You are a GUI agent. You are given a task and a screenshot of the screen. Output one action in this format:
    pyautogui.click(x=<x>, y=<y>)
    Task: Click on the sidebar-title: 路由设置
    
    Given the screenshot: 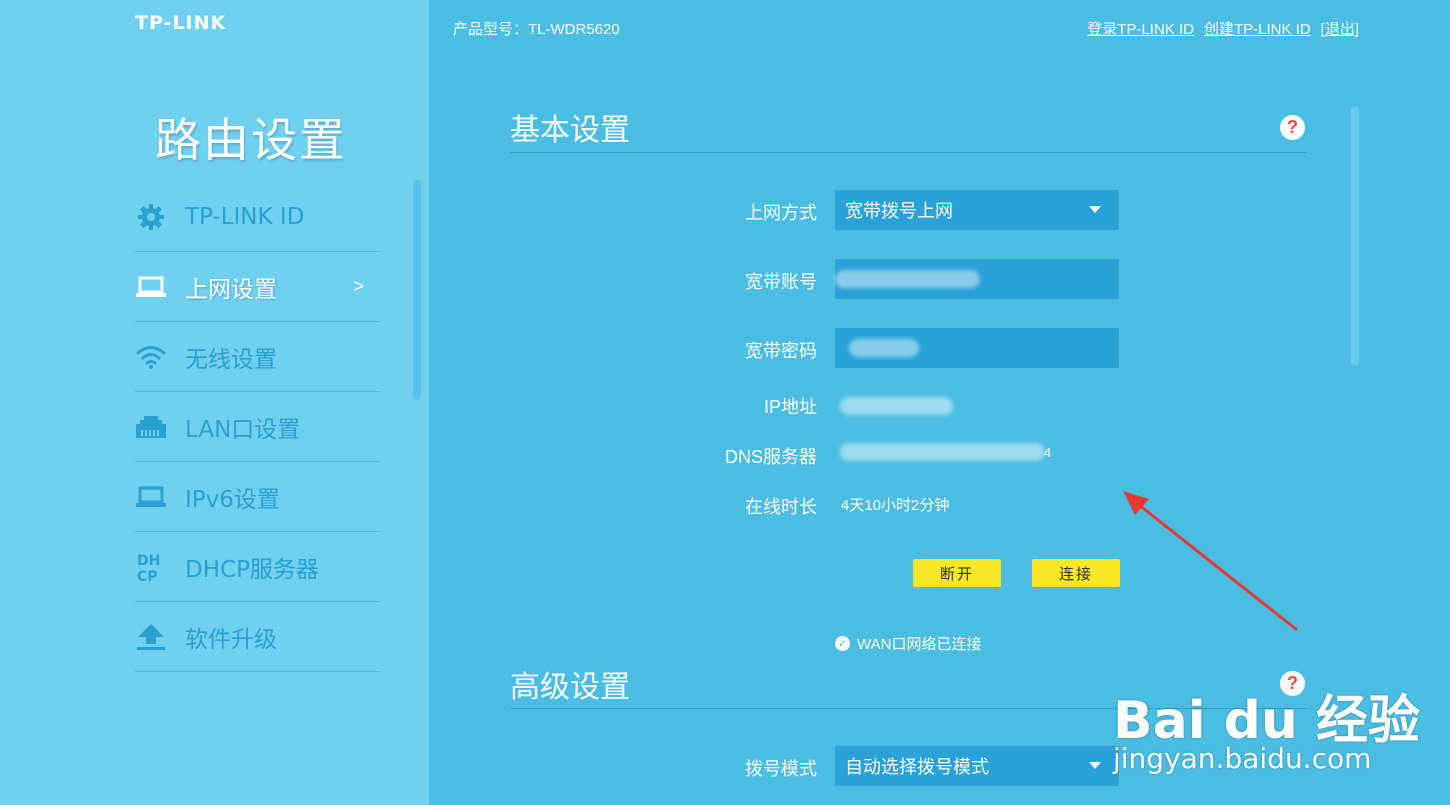 What is the action you would take?
    pyautogui.click(x=251, y=140)
    